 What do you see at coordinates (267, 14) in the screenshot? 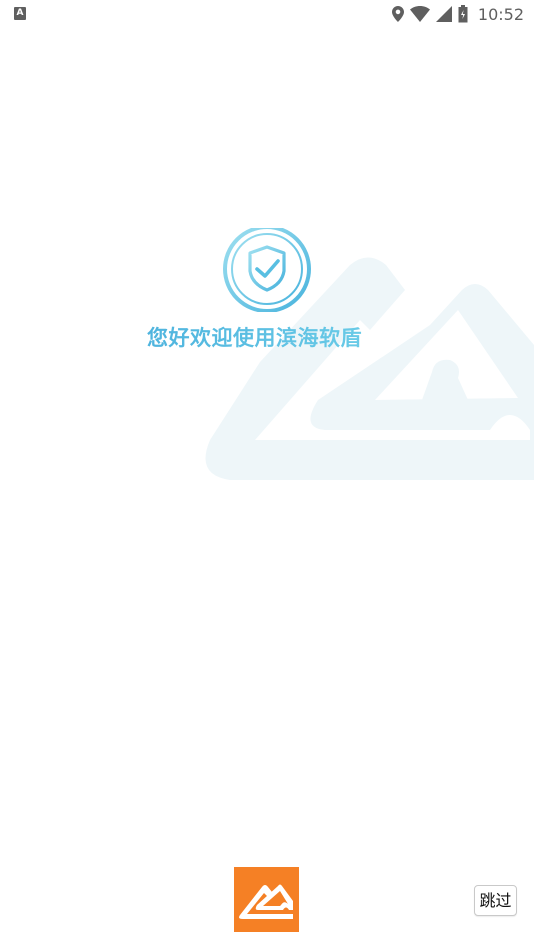
I see `status-bar: A 10:52` at bounding box center [267, 14].